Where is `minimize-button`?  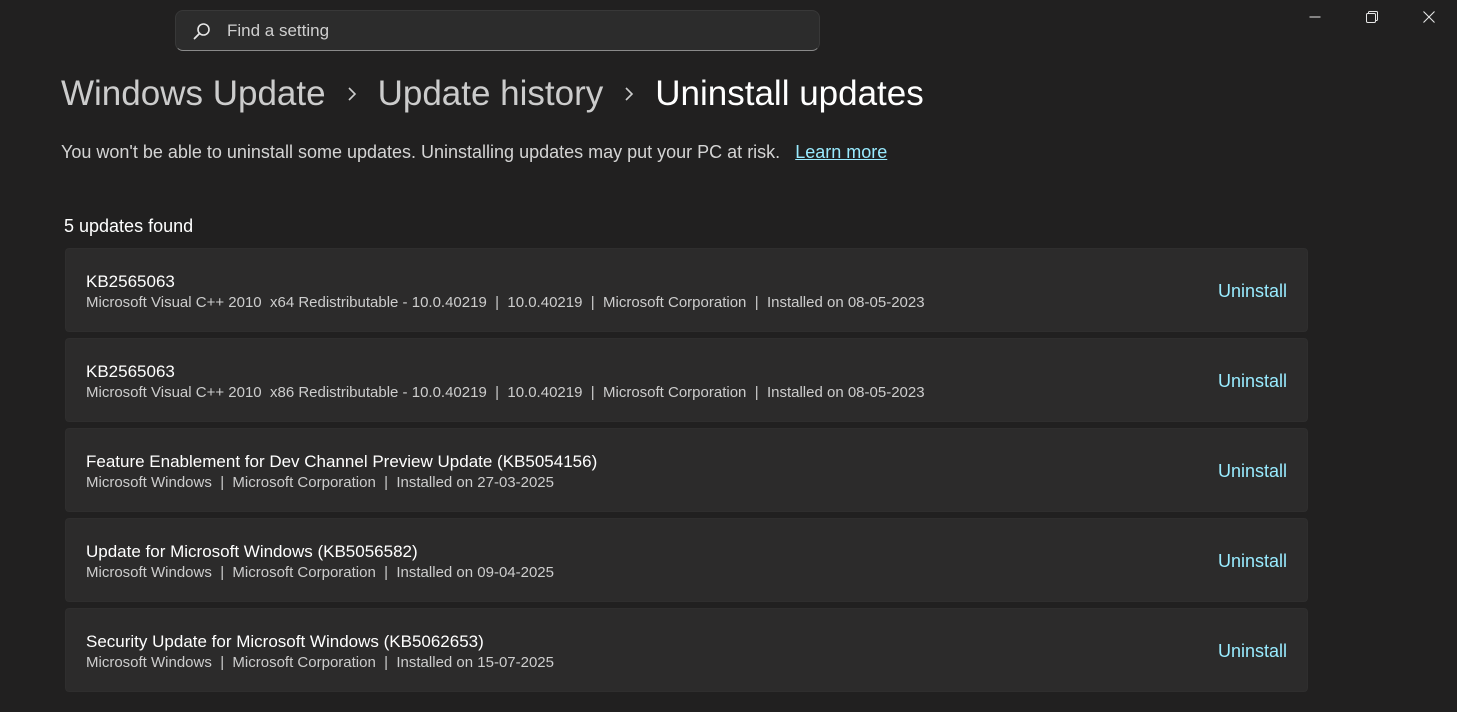
minimize-button is located at coordinates (1314, 19).